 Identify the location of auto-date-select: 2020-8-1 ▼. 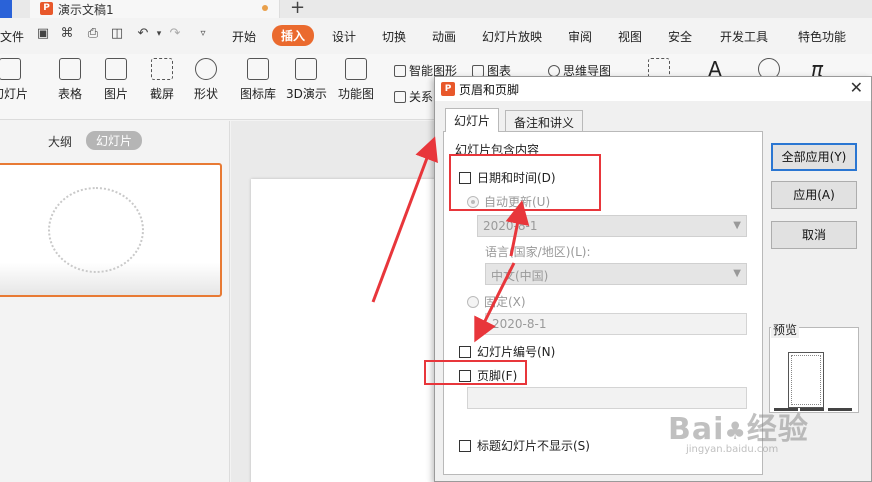
(612, 226).